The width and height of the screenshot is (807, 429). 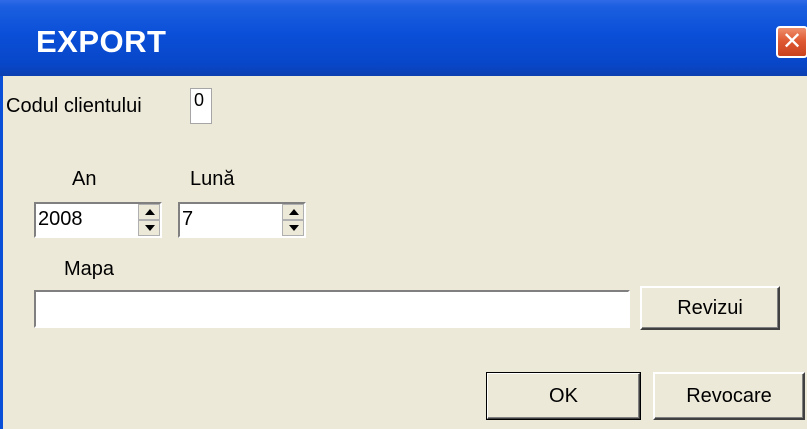 What do you see at coordinates (74, 106) in the screenshot?
I see `client-code-label: Codul clientului` at bounding box center [74, 106].